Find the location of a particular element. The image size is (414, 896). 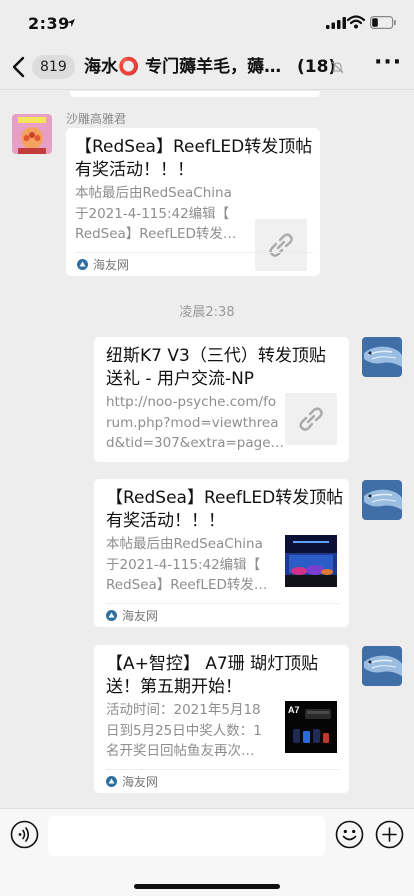

card-title: 【A+智控】 A7珊 瑚灯顶贴 送！第五期开始！ is located at coordinates (212, 675).